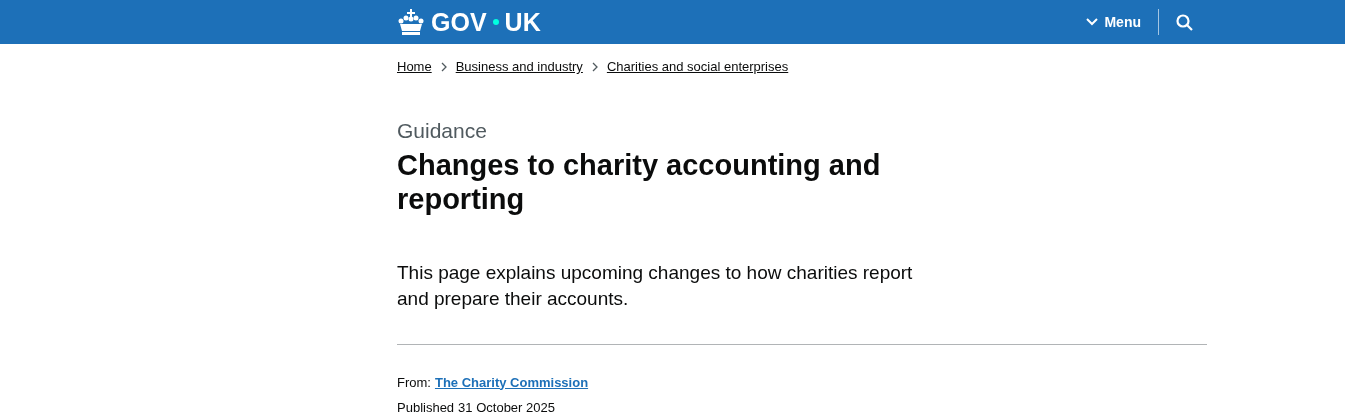 The width and height of the screenshot is (1345, 416). What do you see at coordinates (697, 67) in the screenshot?
I see `breadcrumb-link: Charities and social enterprises` at bounding box center [697, 67].